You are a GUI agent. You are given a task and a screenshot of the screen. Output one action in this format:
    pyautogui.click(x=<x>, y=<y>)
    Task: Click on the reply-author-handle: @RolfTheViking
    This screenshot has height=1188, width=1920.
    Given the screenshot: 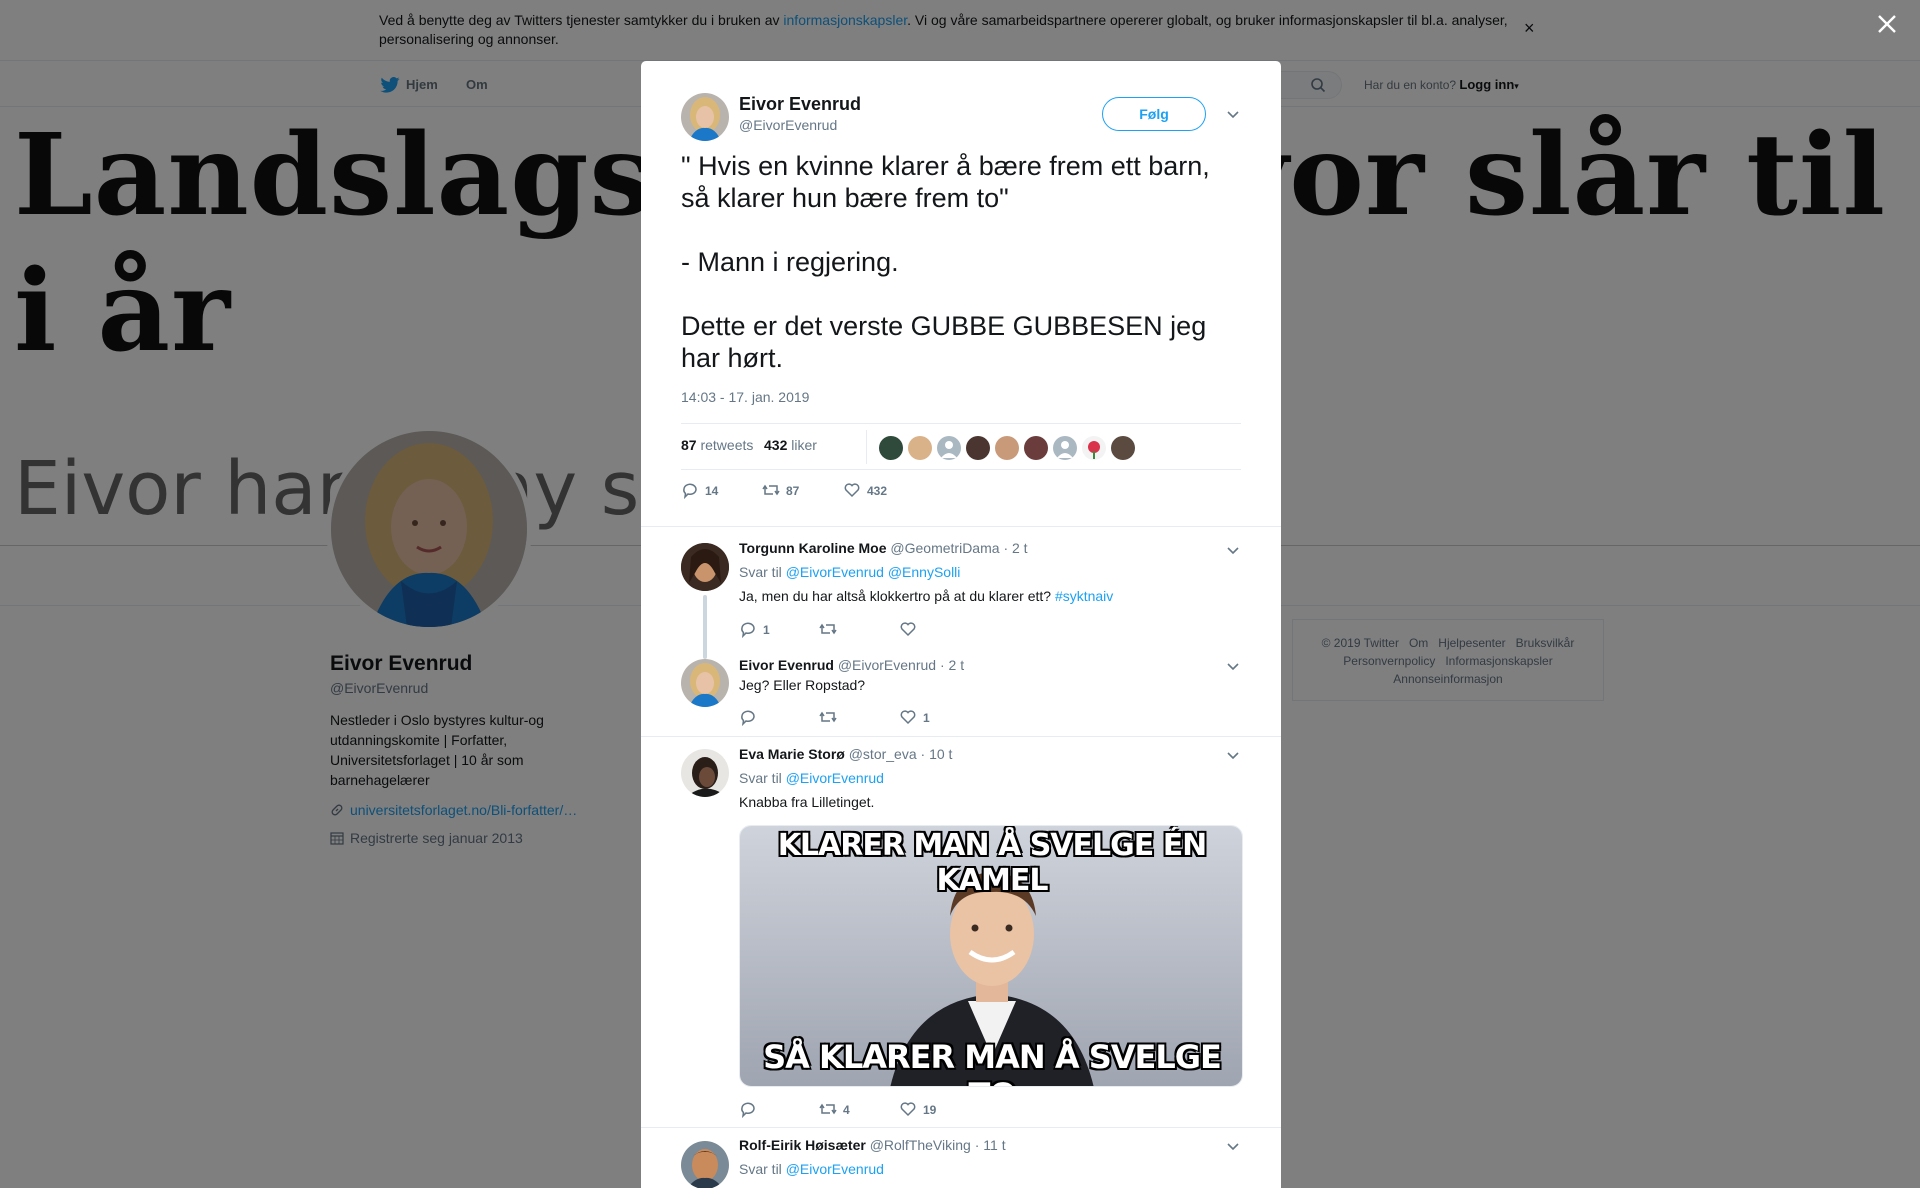 What is the action you would take?
    pyautogui.click(x=920, y=1145)
    